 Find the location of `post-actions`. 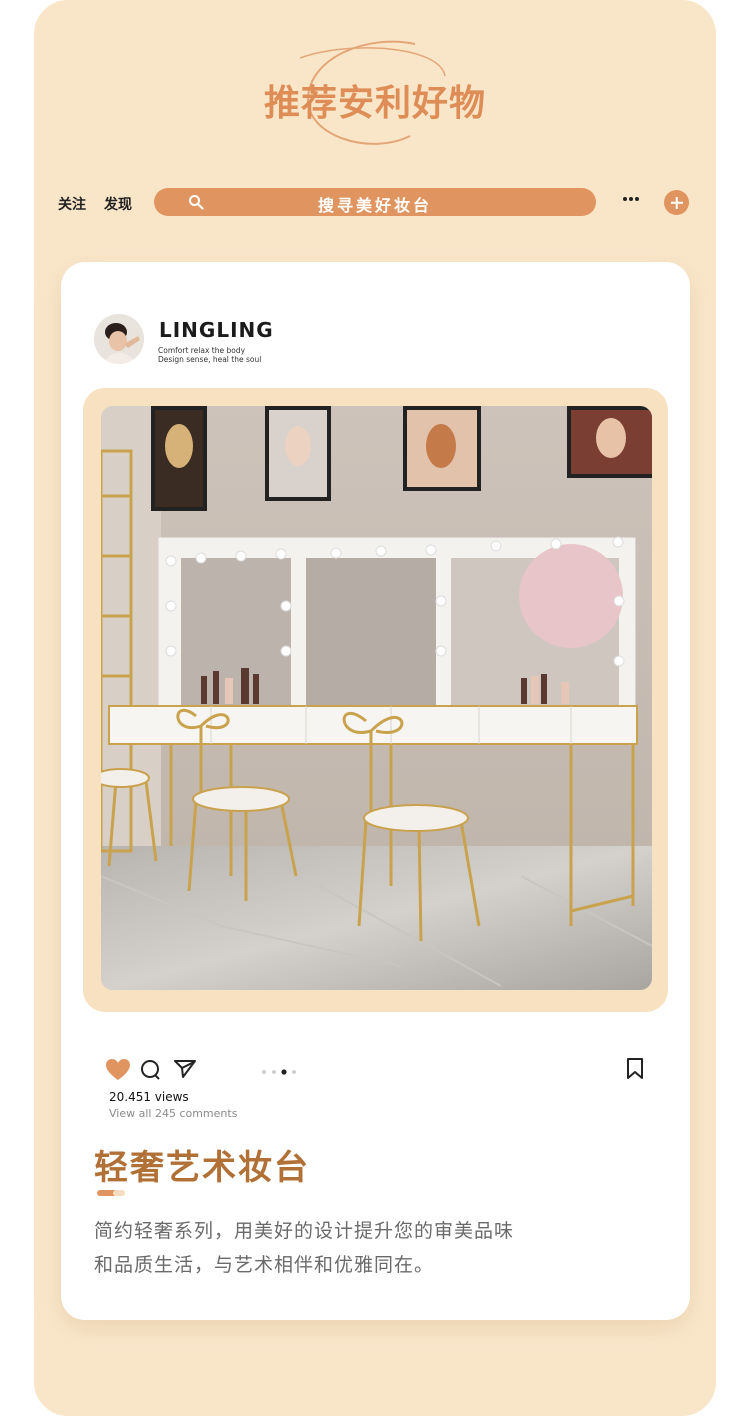

post-actions is located at coordinates (377, 1071).